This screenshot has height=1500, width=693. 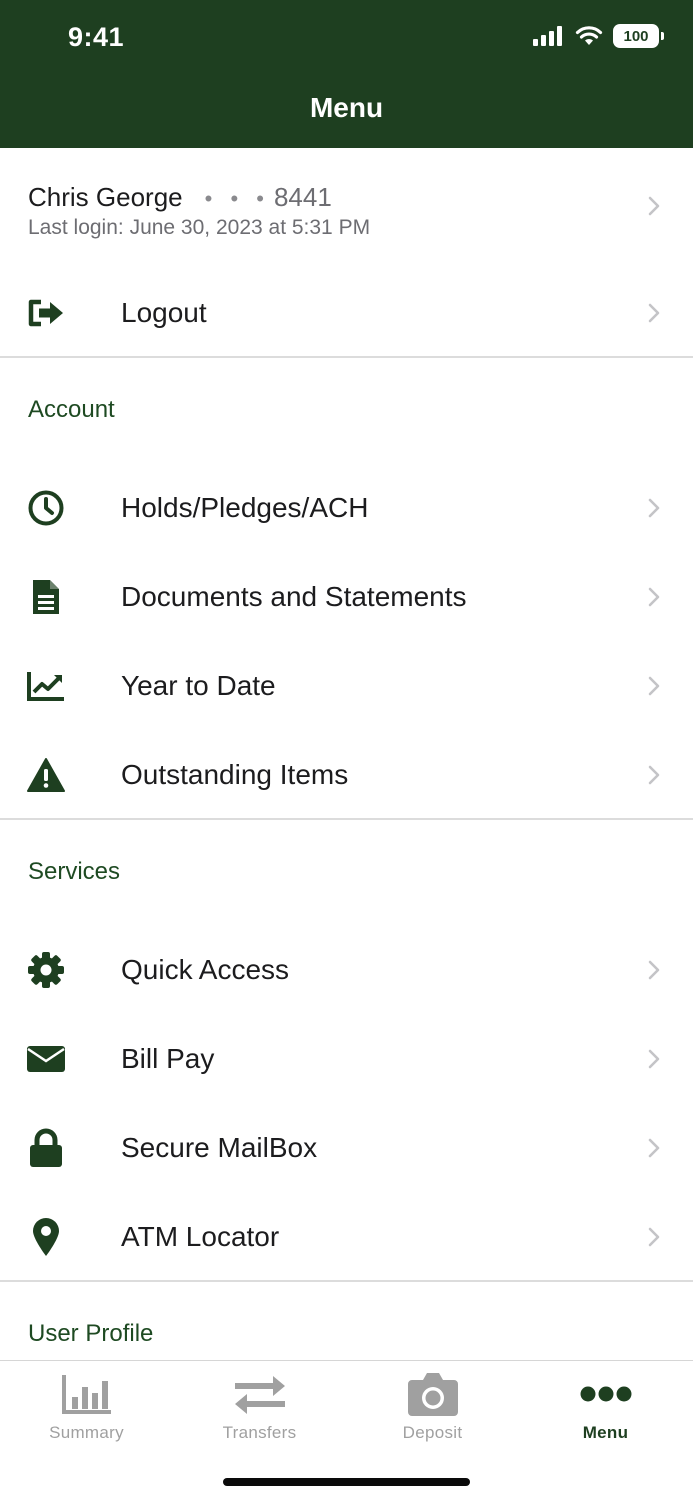 What do you see at coordinates (346, 969) in the screenshot?
I see `menu-item-quick-access: Quick Access` at bounding box center [346, 969].